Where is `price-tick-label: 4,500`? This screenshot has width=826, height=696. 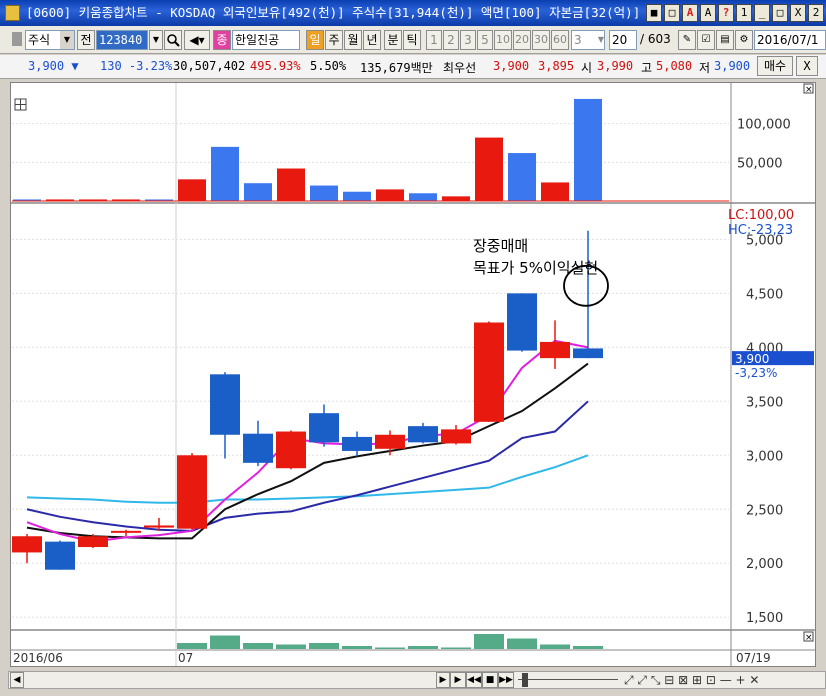
price-tick-label: 4,500 is located at coordinates (764, 294).